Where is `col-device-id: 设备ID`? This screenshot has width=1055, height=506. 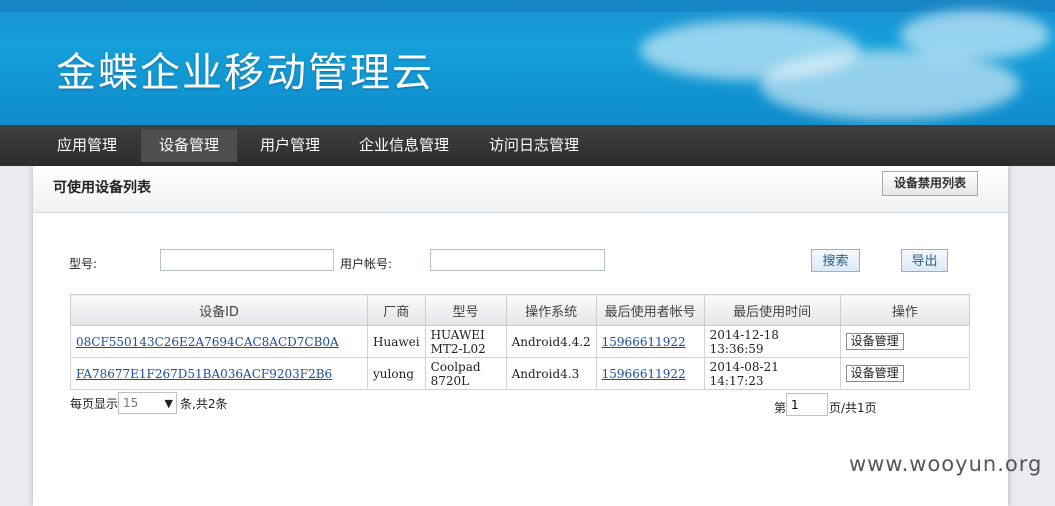
col-device-id: 设备ID is located at coordinates (219, 310).